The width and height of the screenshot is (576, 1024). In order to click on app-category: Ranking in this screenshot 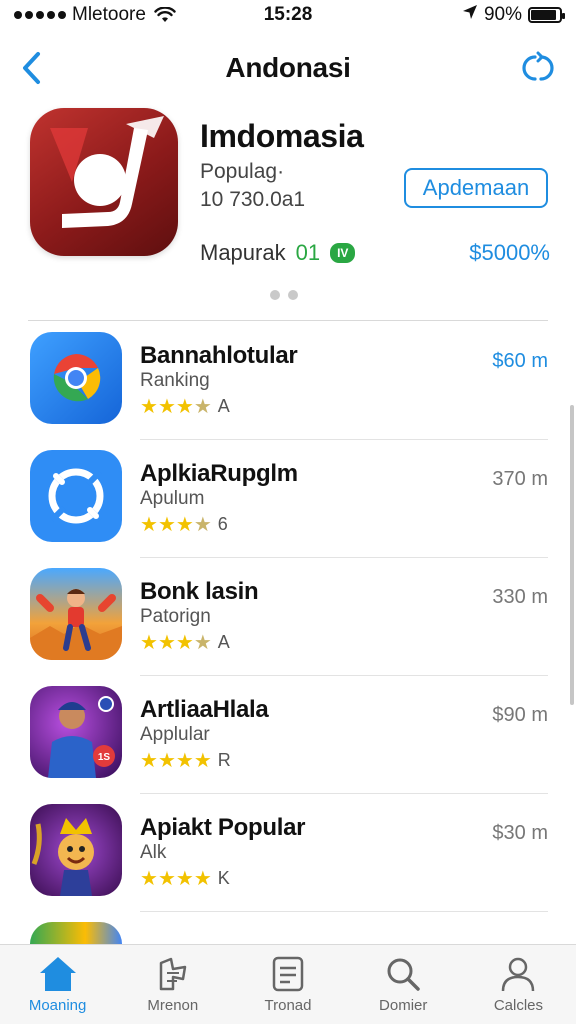, I will do `click(175, 380)`.